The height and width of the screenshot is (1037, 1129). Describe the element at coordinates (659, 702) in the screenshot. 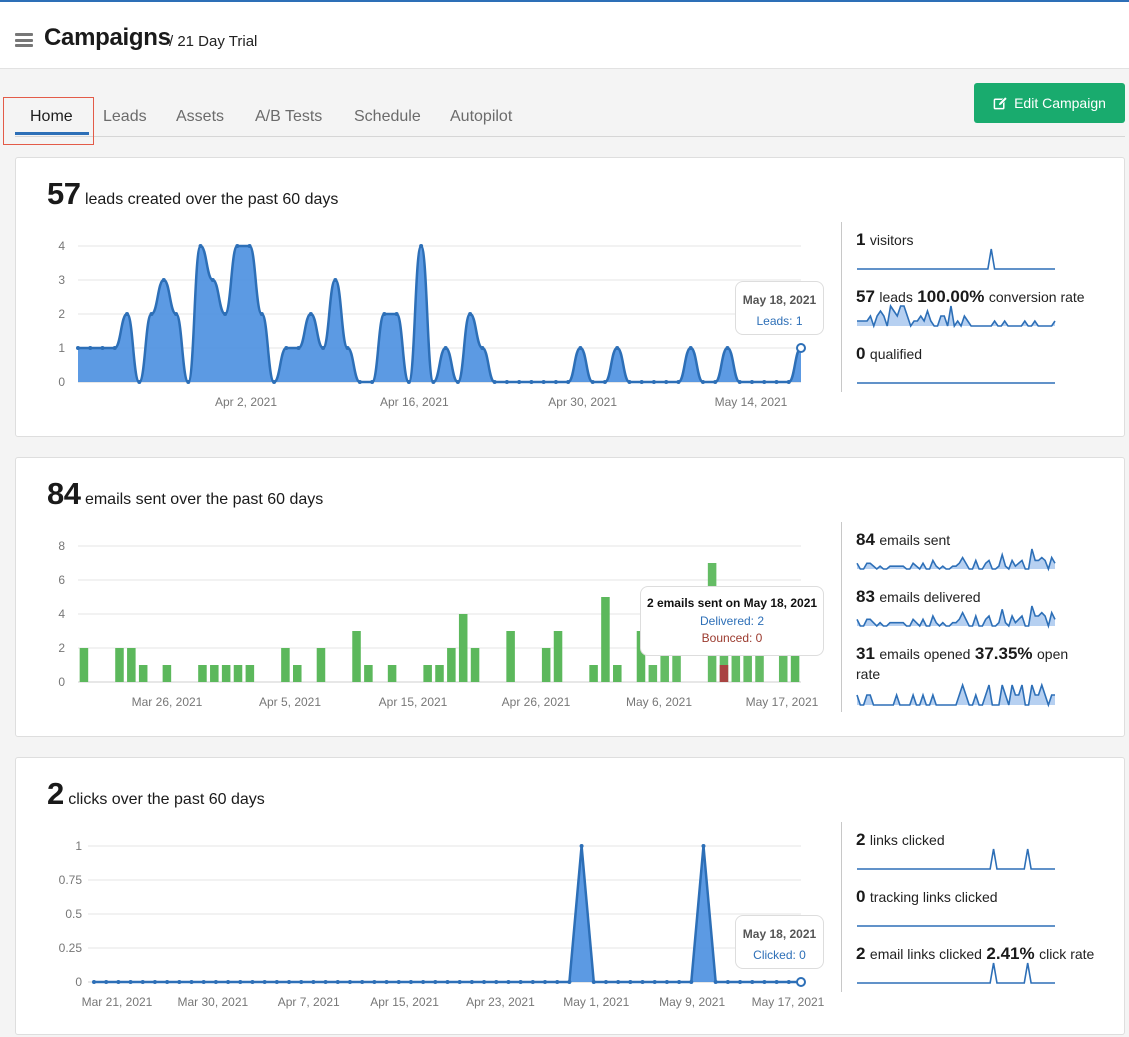

I see `emails-x-tick: May 6, 2021` at that location.